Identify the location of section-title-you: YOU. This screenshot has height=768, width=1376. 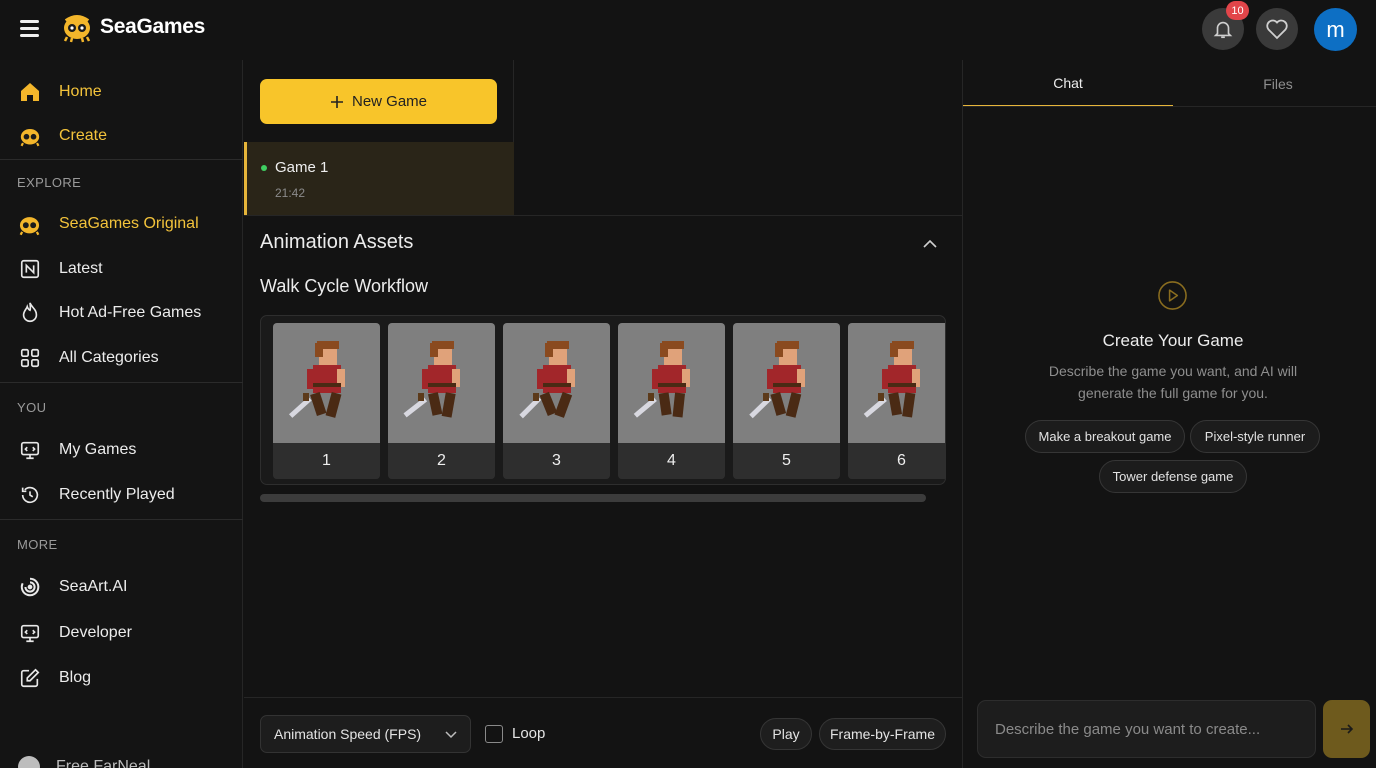
(32, 407).